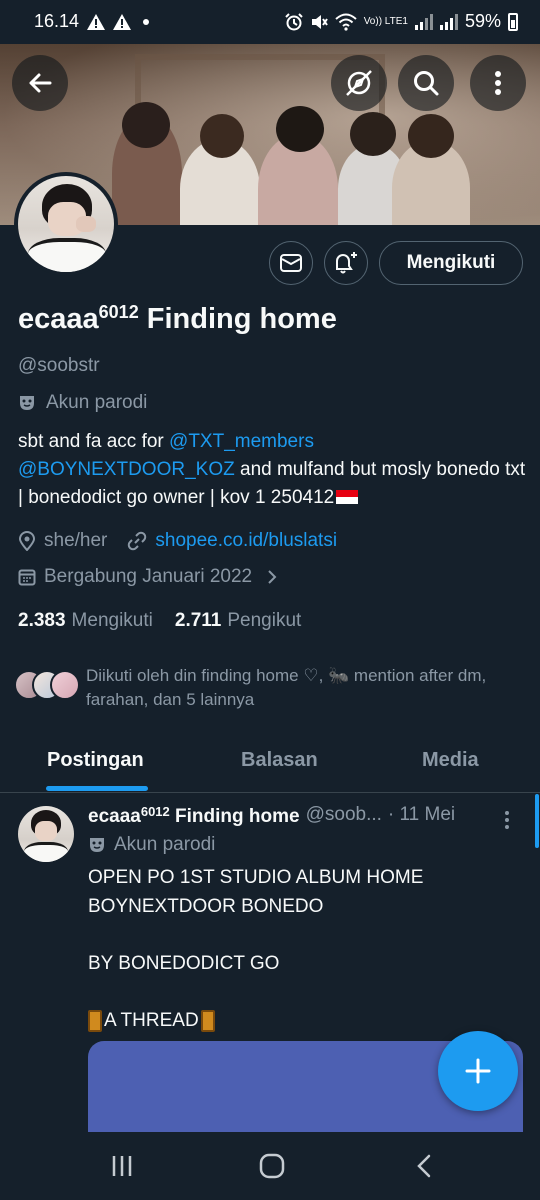 This screenshot has height=1200, width=540. Describe the element at coordinates (76, 540) in the screenshot. I see `pronouns-text: she/her` at that location.